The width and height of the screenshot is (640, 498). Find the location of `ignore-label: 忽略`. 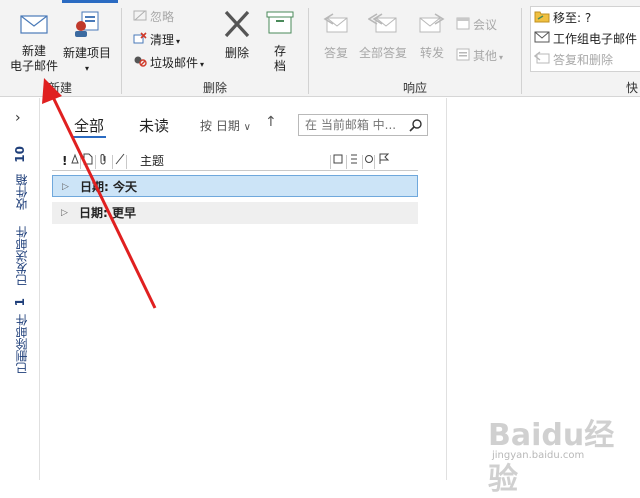

ignore-label: 忽略 is located at coordinates (162, 17).